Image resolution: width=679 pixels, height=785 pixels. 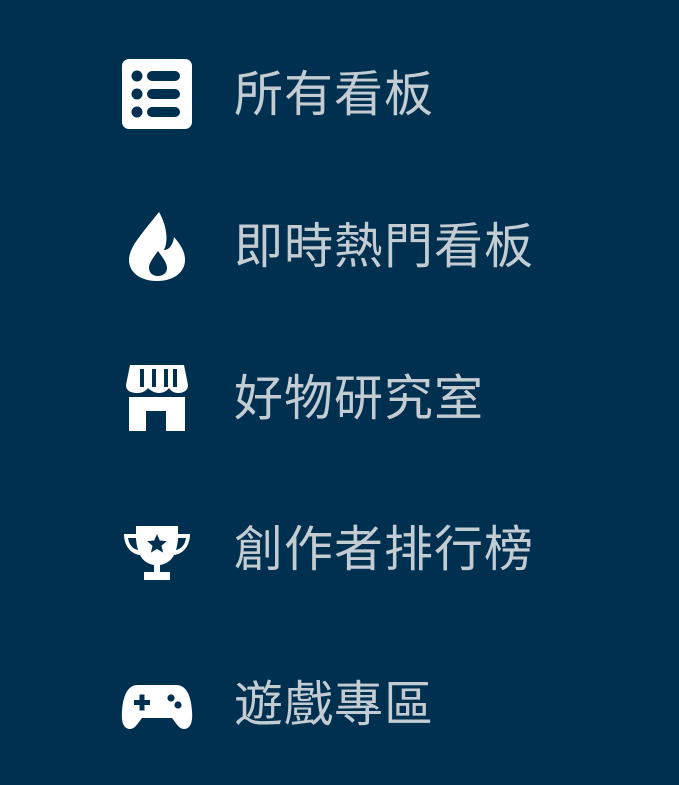 What do you see at coordinates (359, 398) in the screenshot?
I see `menu-item-label: 好物研究室` at bounding box center [359, 398].